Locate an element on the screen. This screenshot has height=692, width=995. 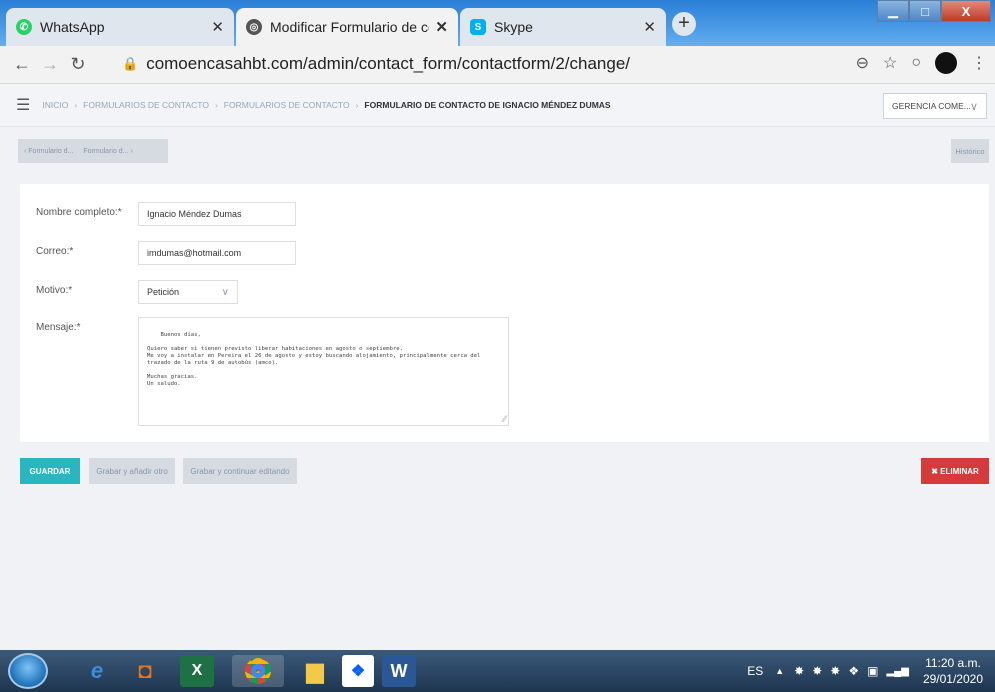
tab-skype: S Skype ✕ is located at coordinates (563, 27).